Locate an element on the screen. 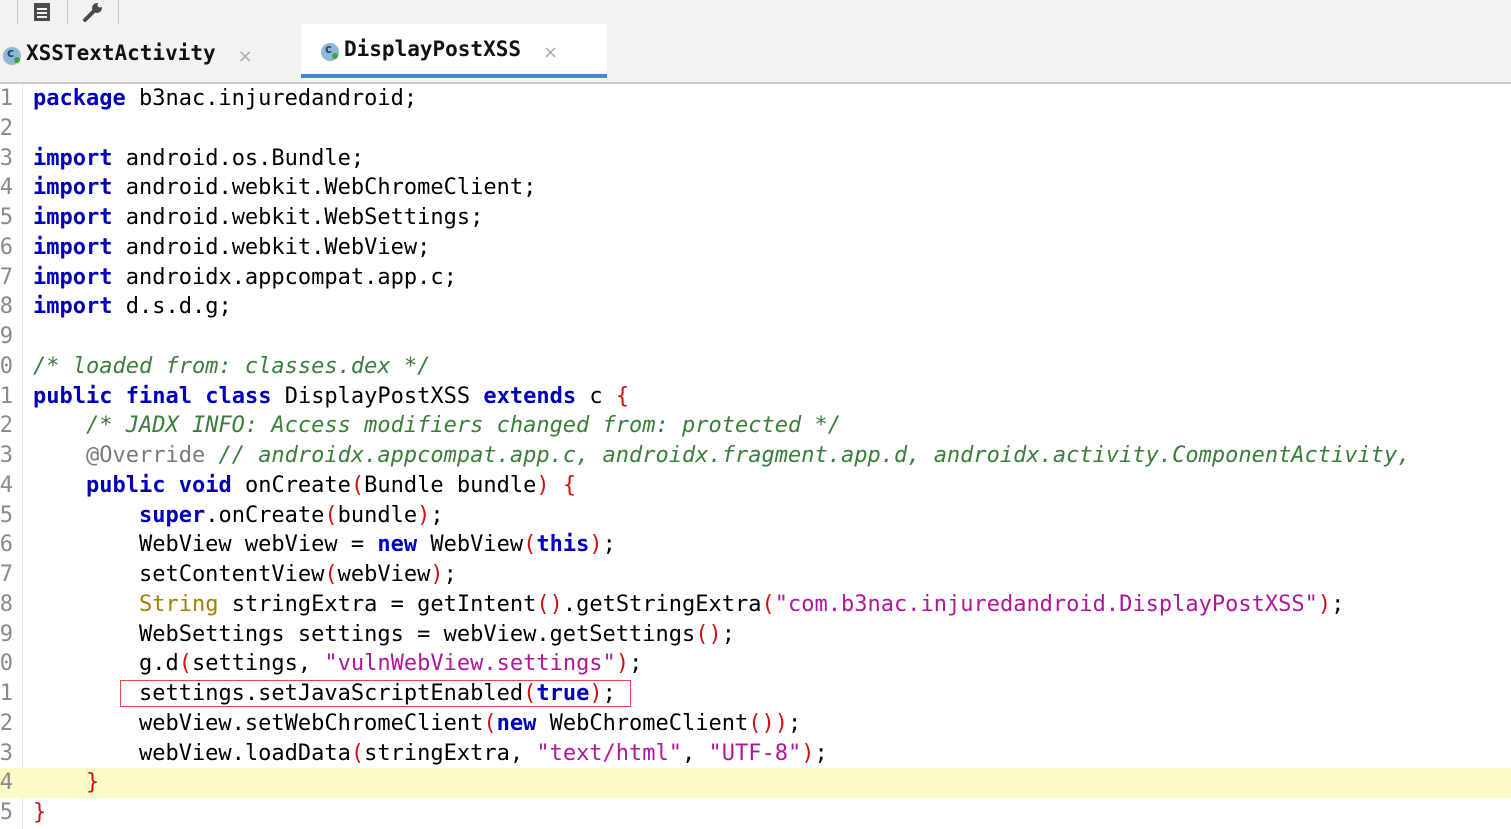  code-line: 4 import android.webkit.WebChromeClient; is located at coordinates (755, 188).